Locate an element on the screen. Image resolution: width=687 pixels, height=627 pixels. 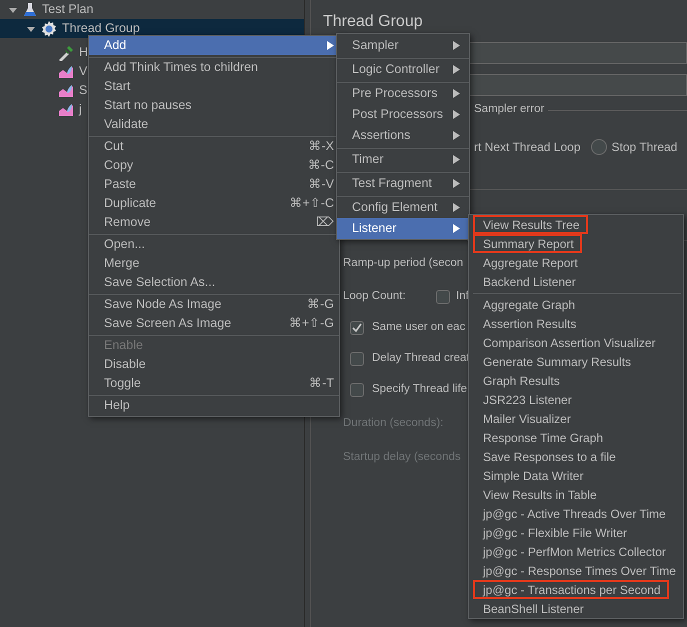
tree-label: V is located at coordinates (83, 71).